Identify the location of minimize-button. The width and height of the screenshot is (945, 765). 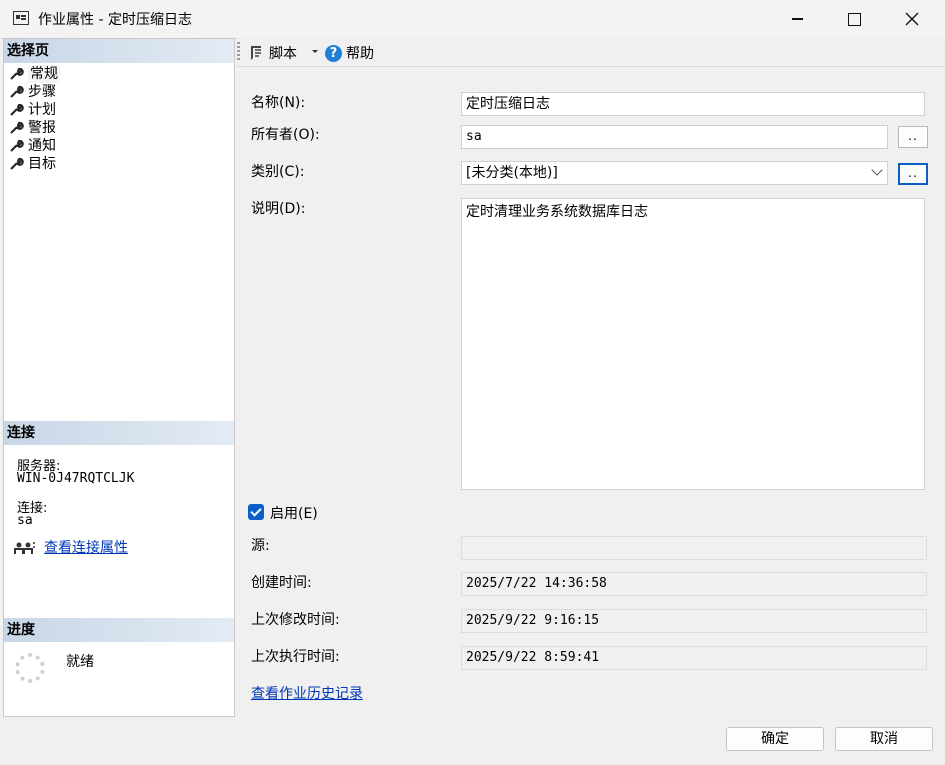
(797, 19).